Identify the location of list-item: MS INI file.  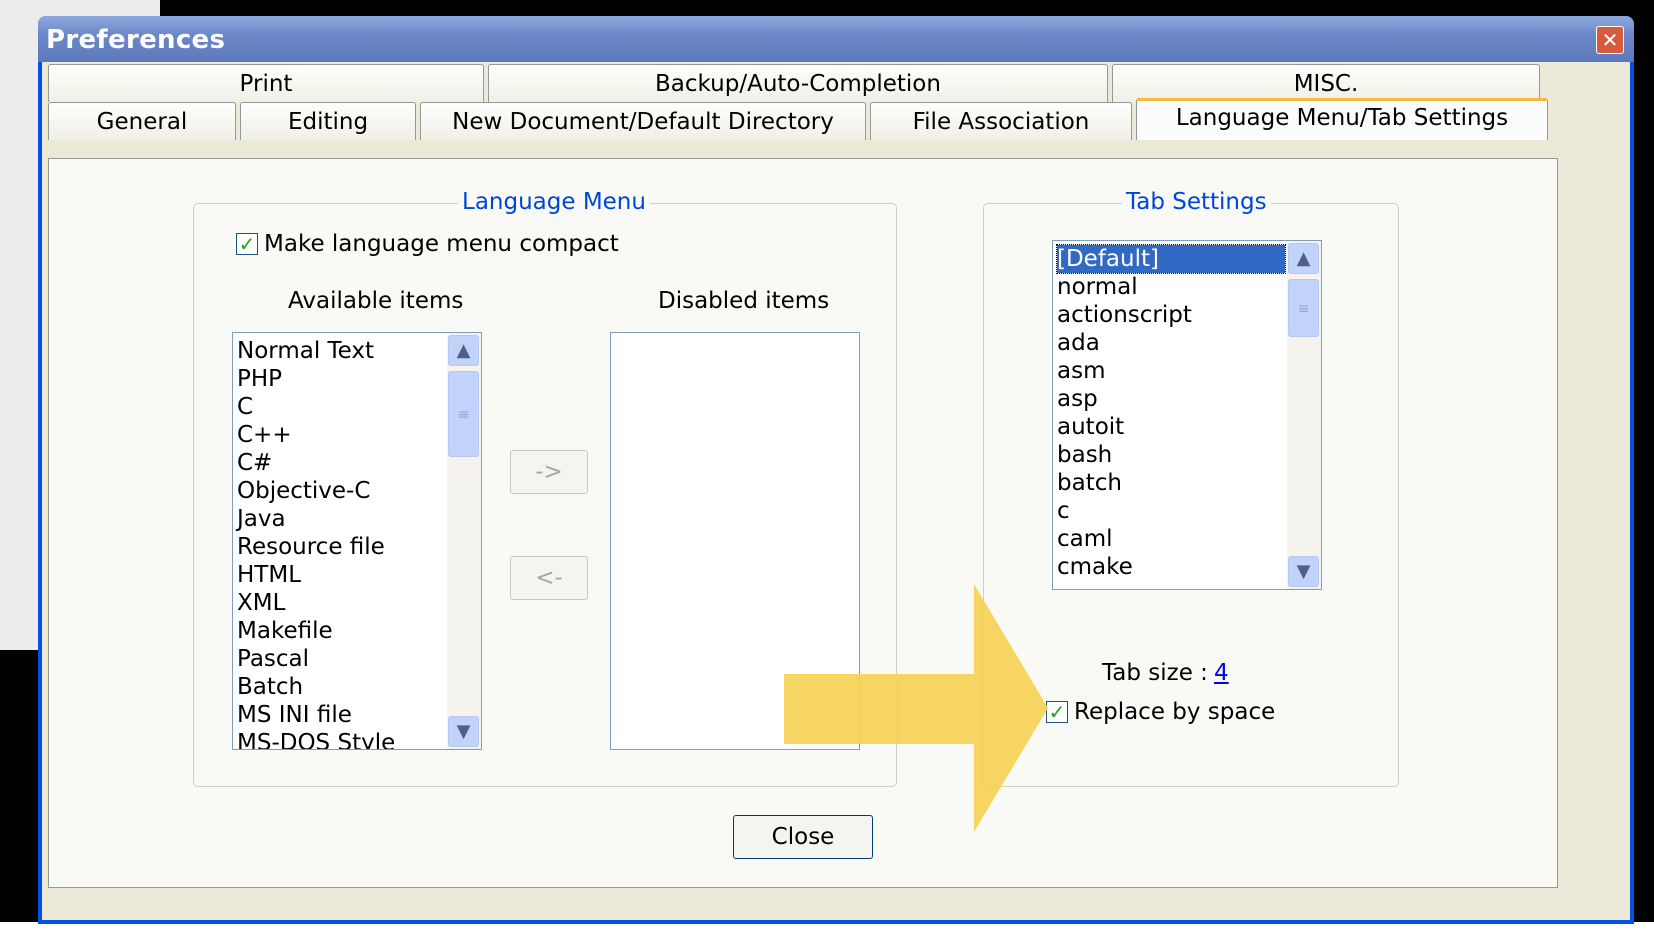
(341, 715).